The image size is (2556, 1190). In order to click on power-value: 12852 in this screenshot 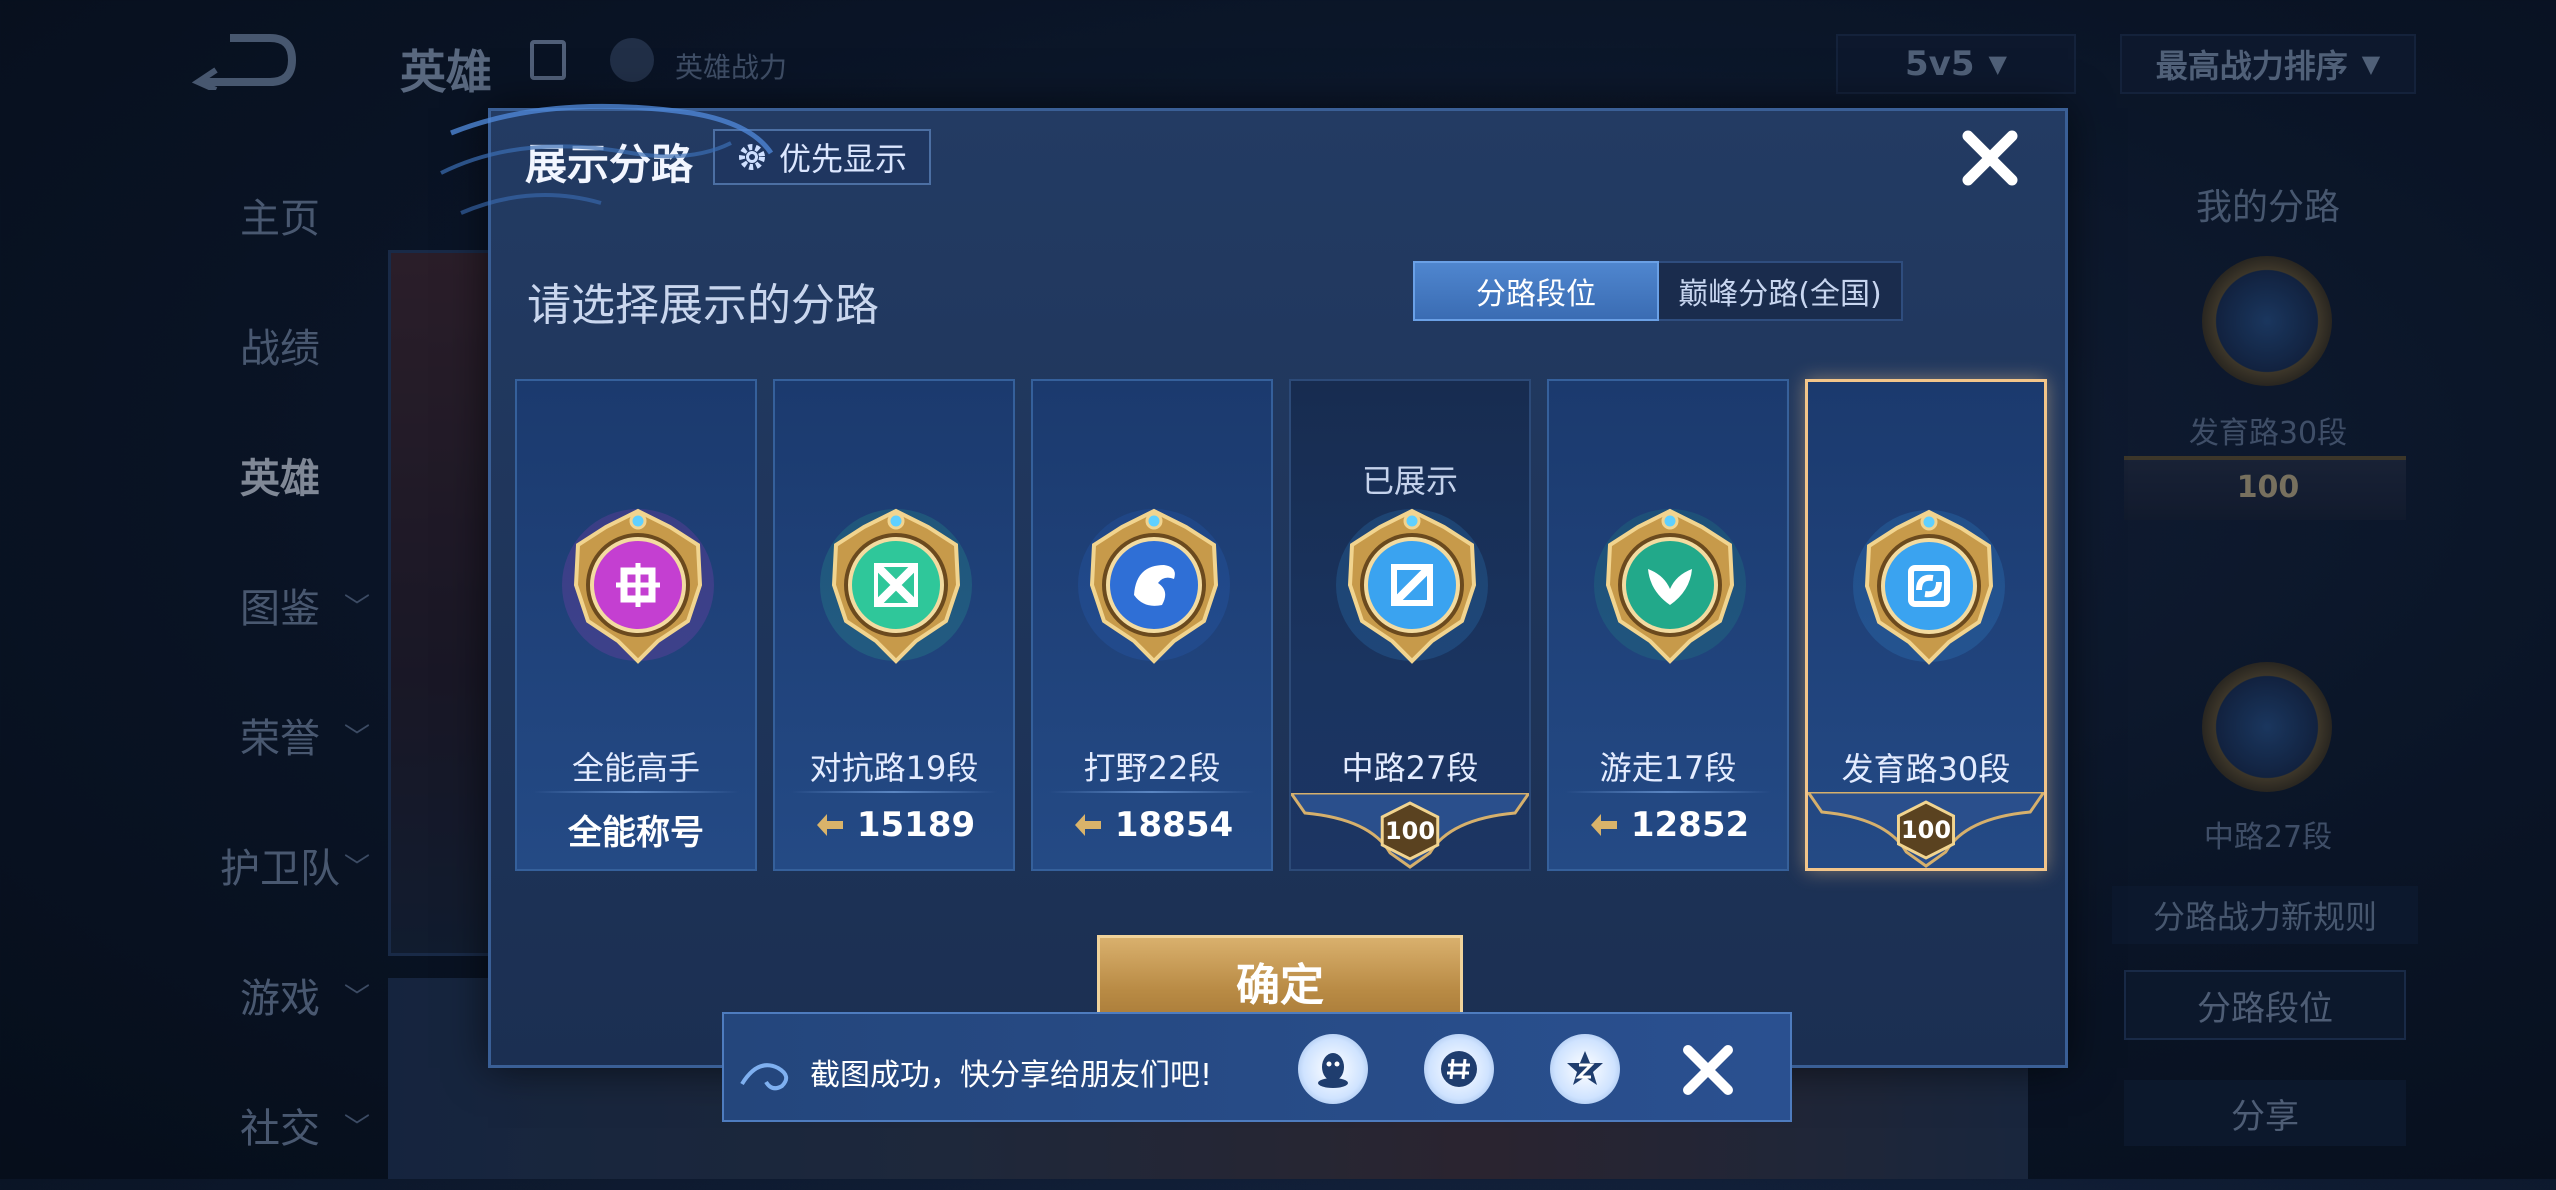, I will do `click(1690, 825)`.